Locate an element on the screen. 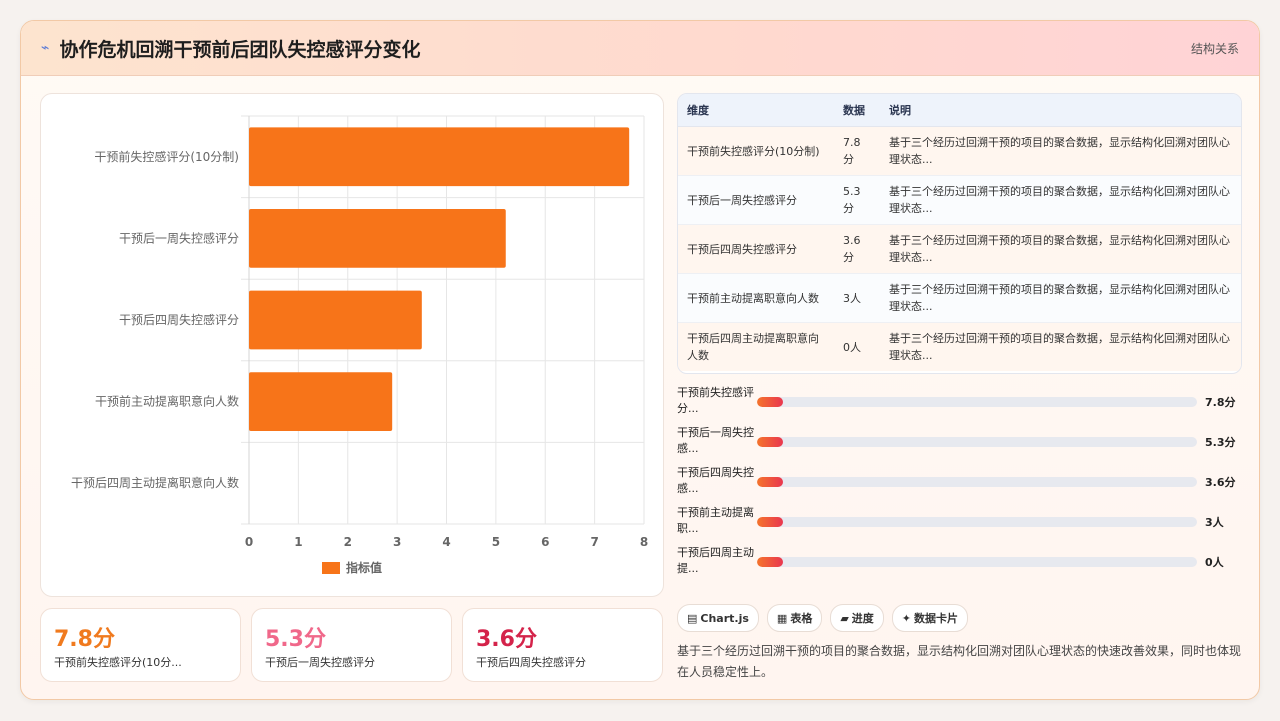 This screenshot has width=1280, height=721. page-title: 协作危机回溯干预前后团队失控感评分变化 is located at coordinates (240, 49).